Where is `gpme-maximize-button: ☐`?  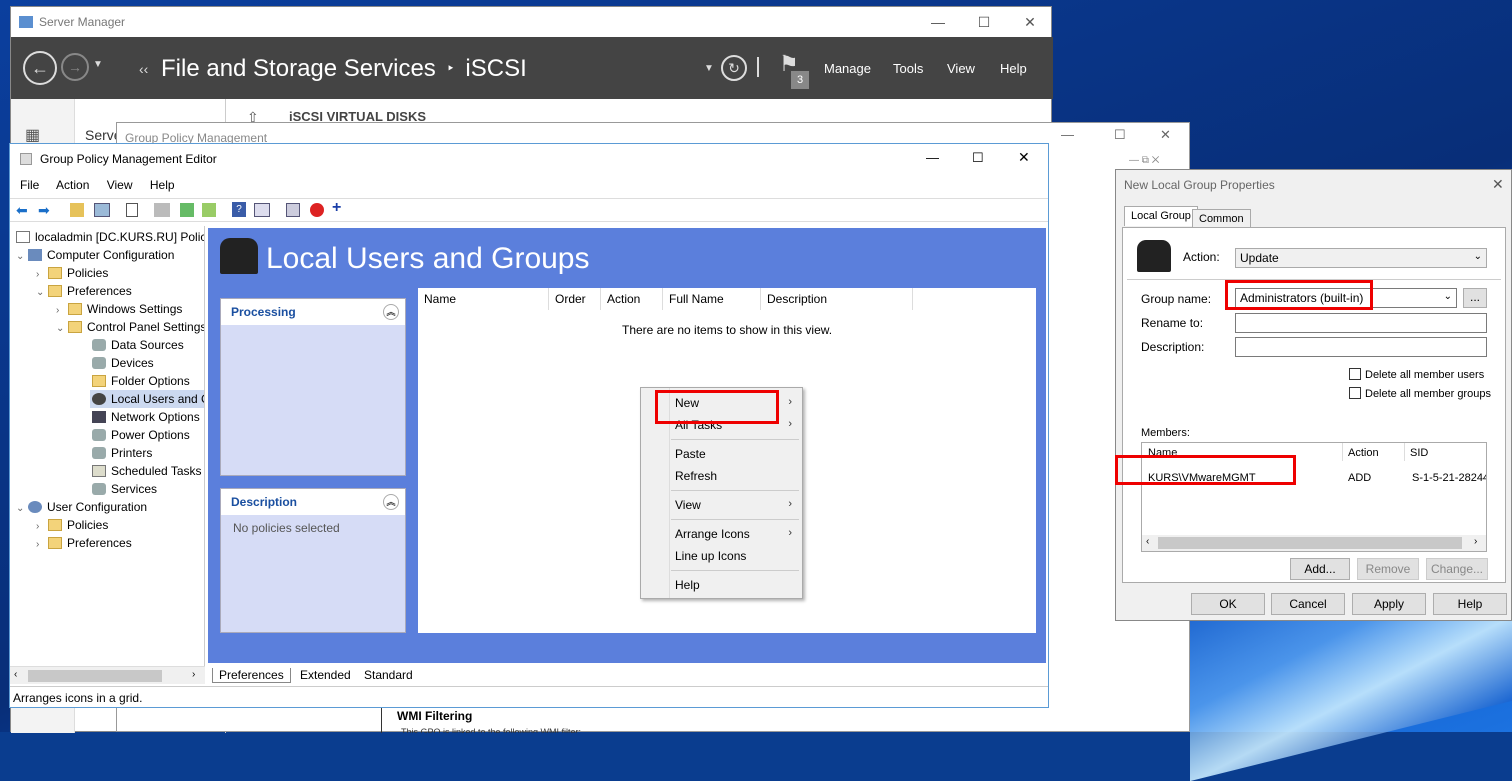 gpme-maximize-button: ☐ is located at coordinates (978, 158).